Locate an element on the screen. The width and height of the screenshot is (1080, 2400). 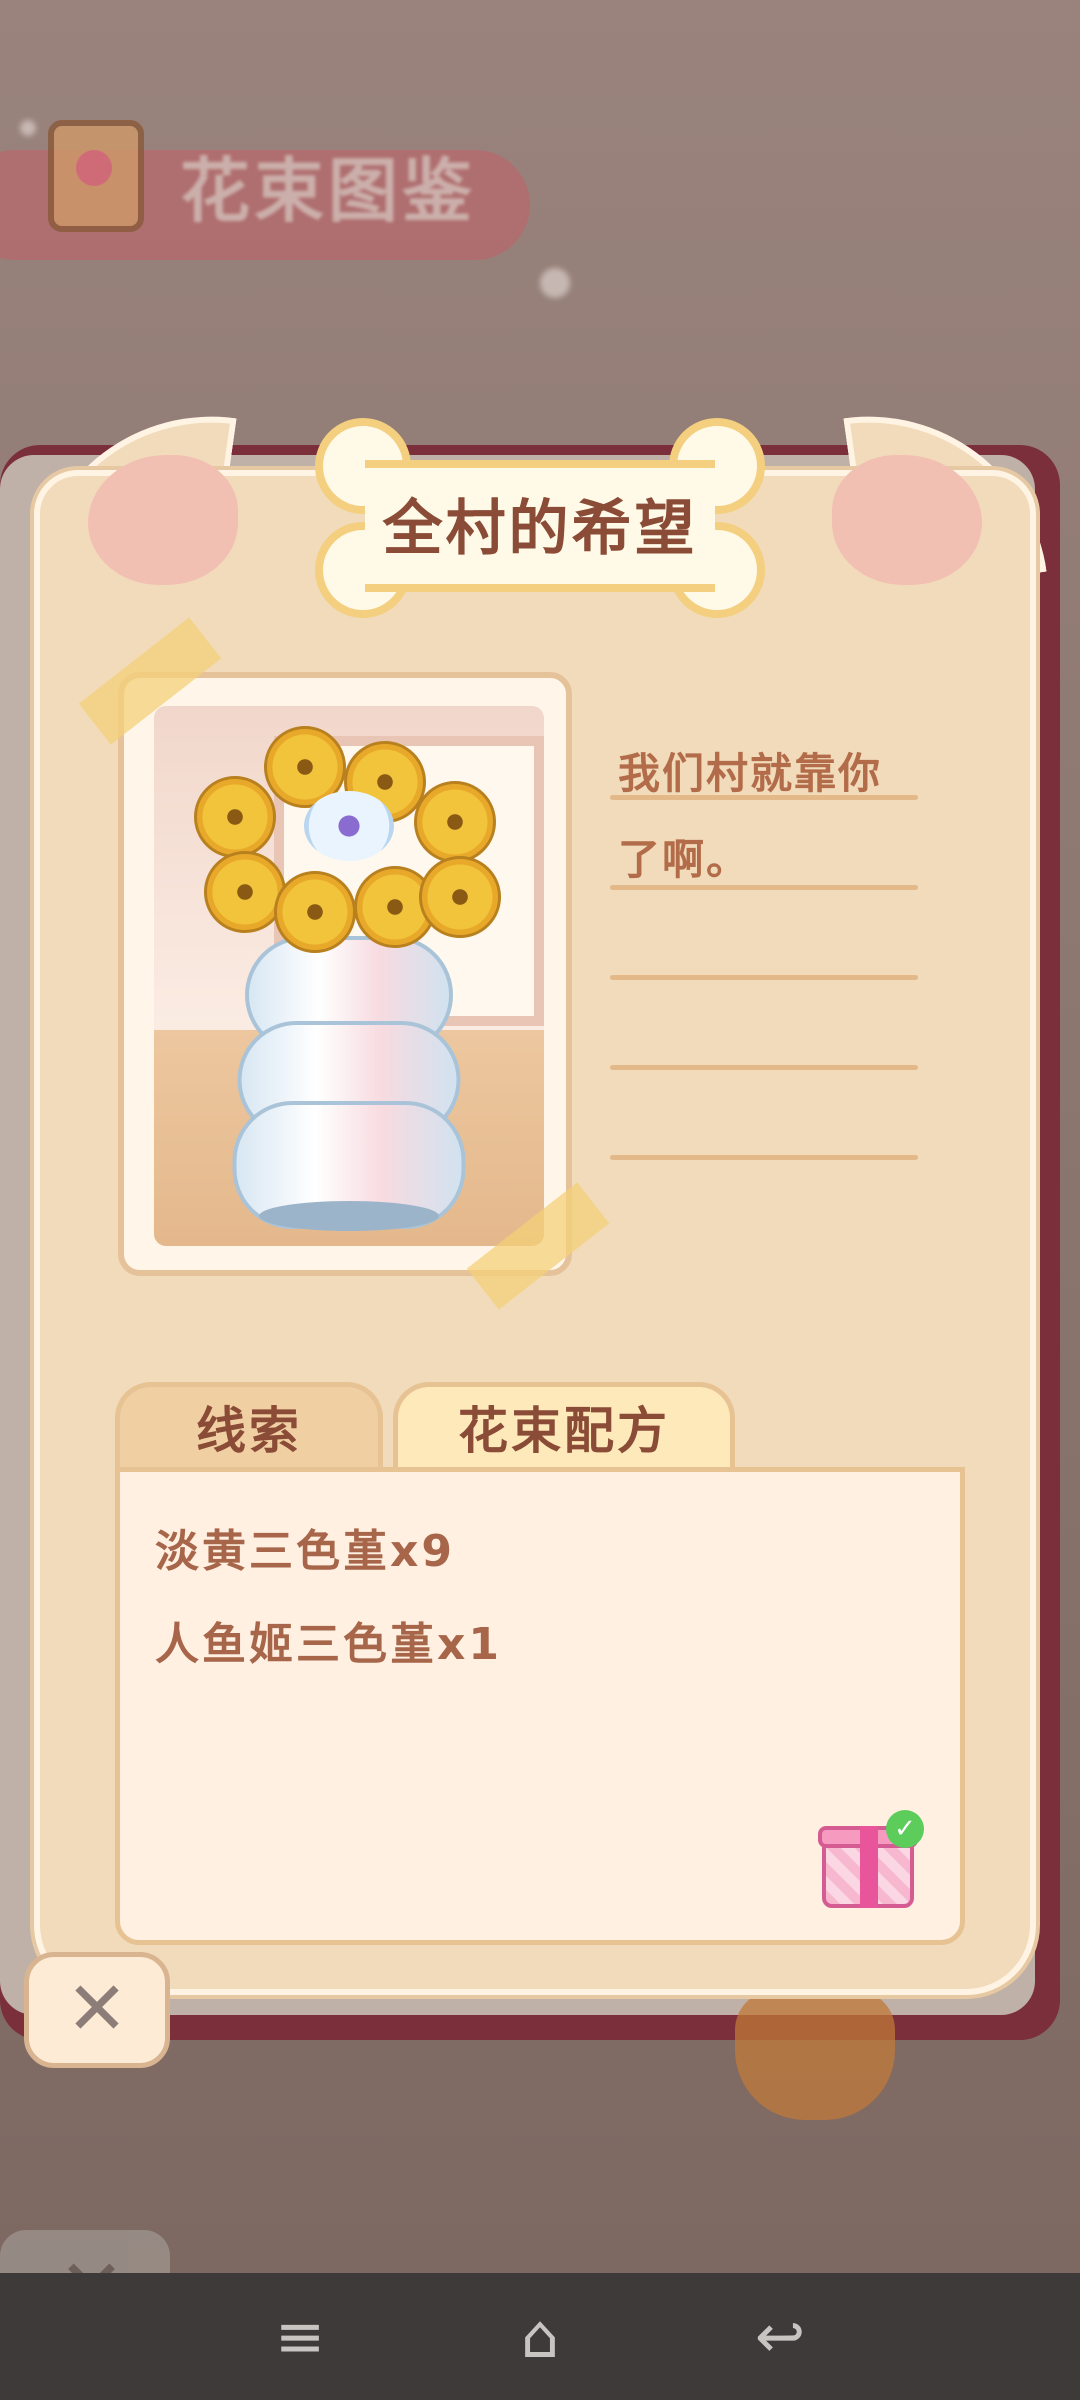
background-close-button: ✕ is located at coordinates (85, 2251).